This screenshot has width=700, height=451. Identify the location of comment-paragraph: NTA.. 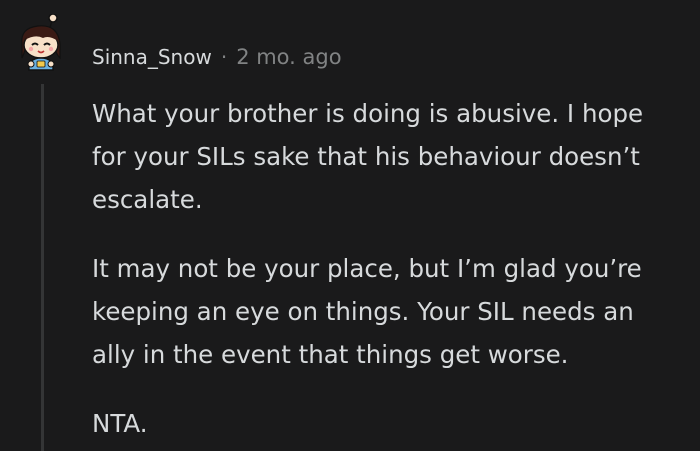
(120, 423).